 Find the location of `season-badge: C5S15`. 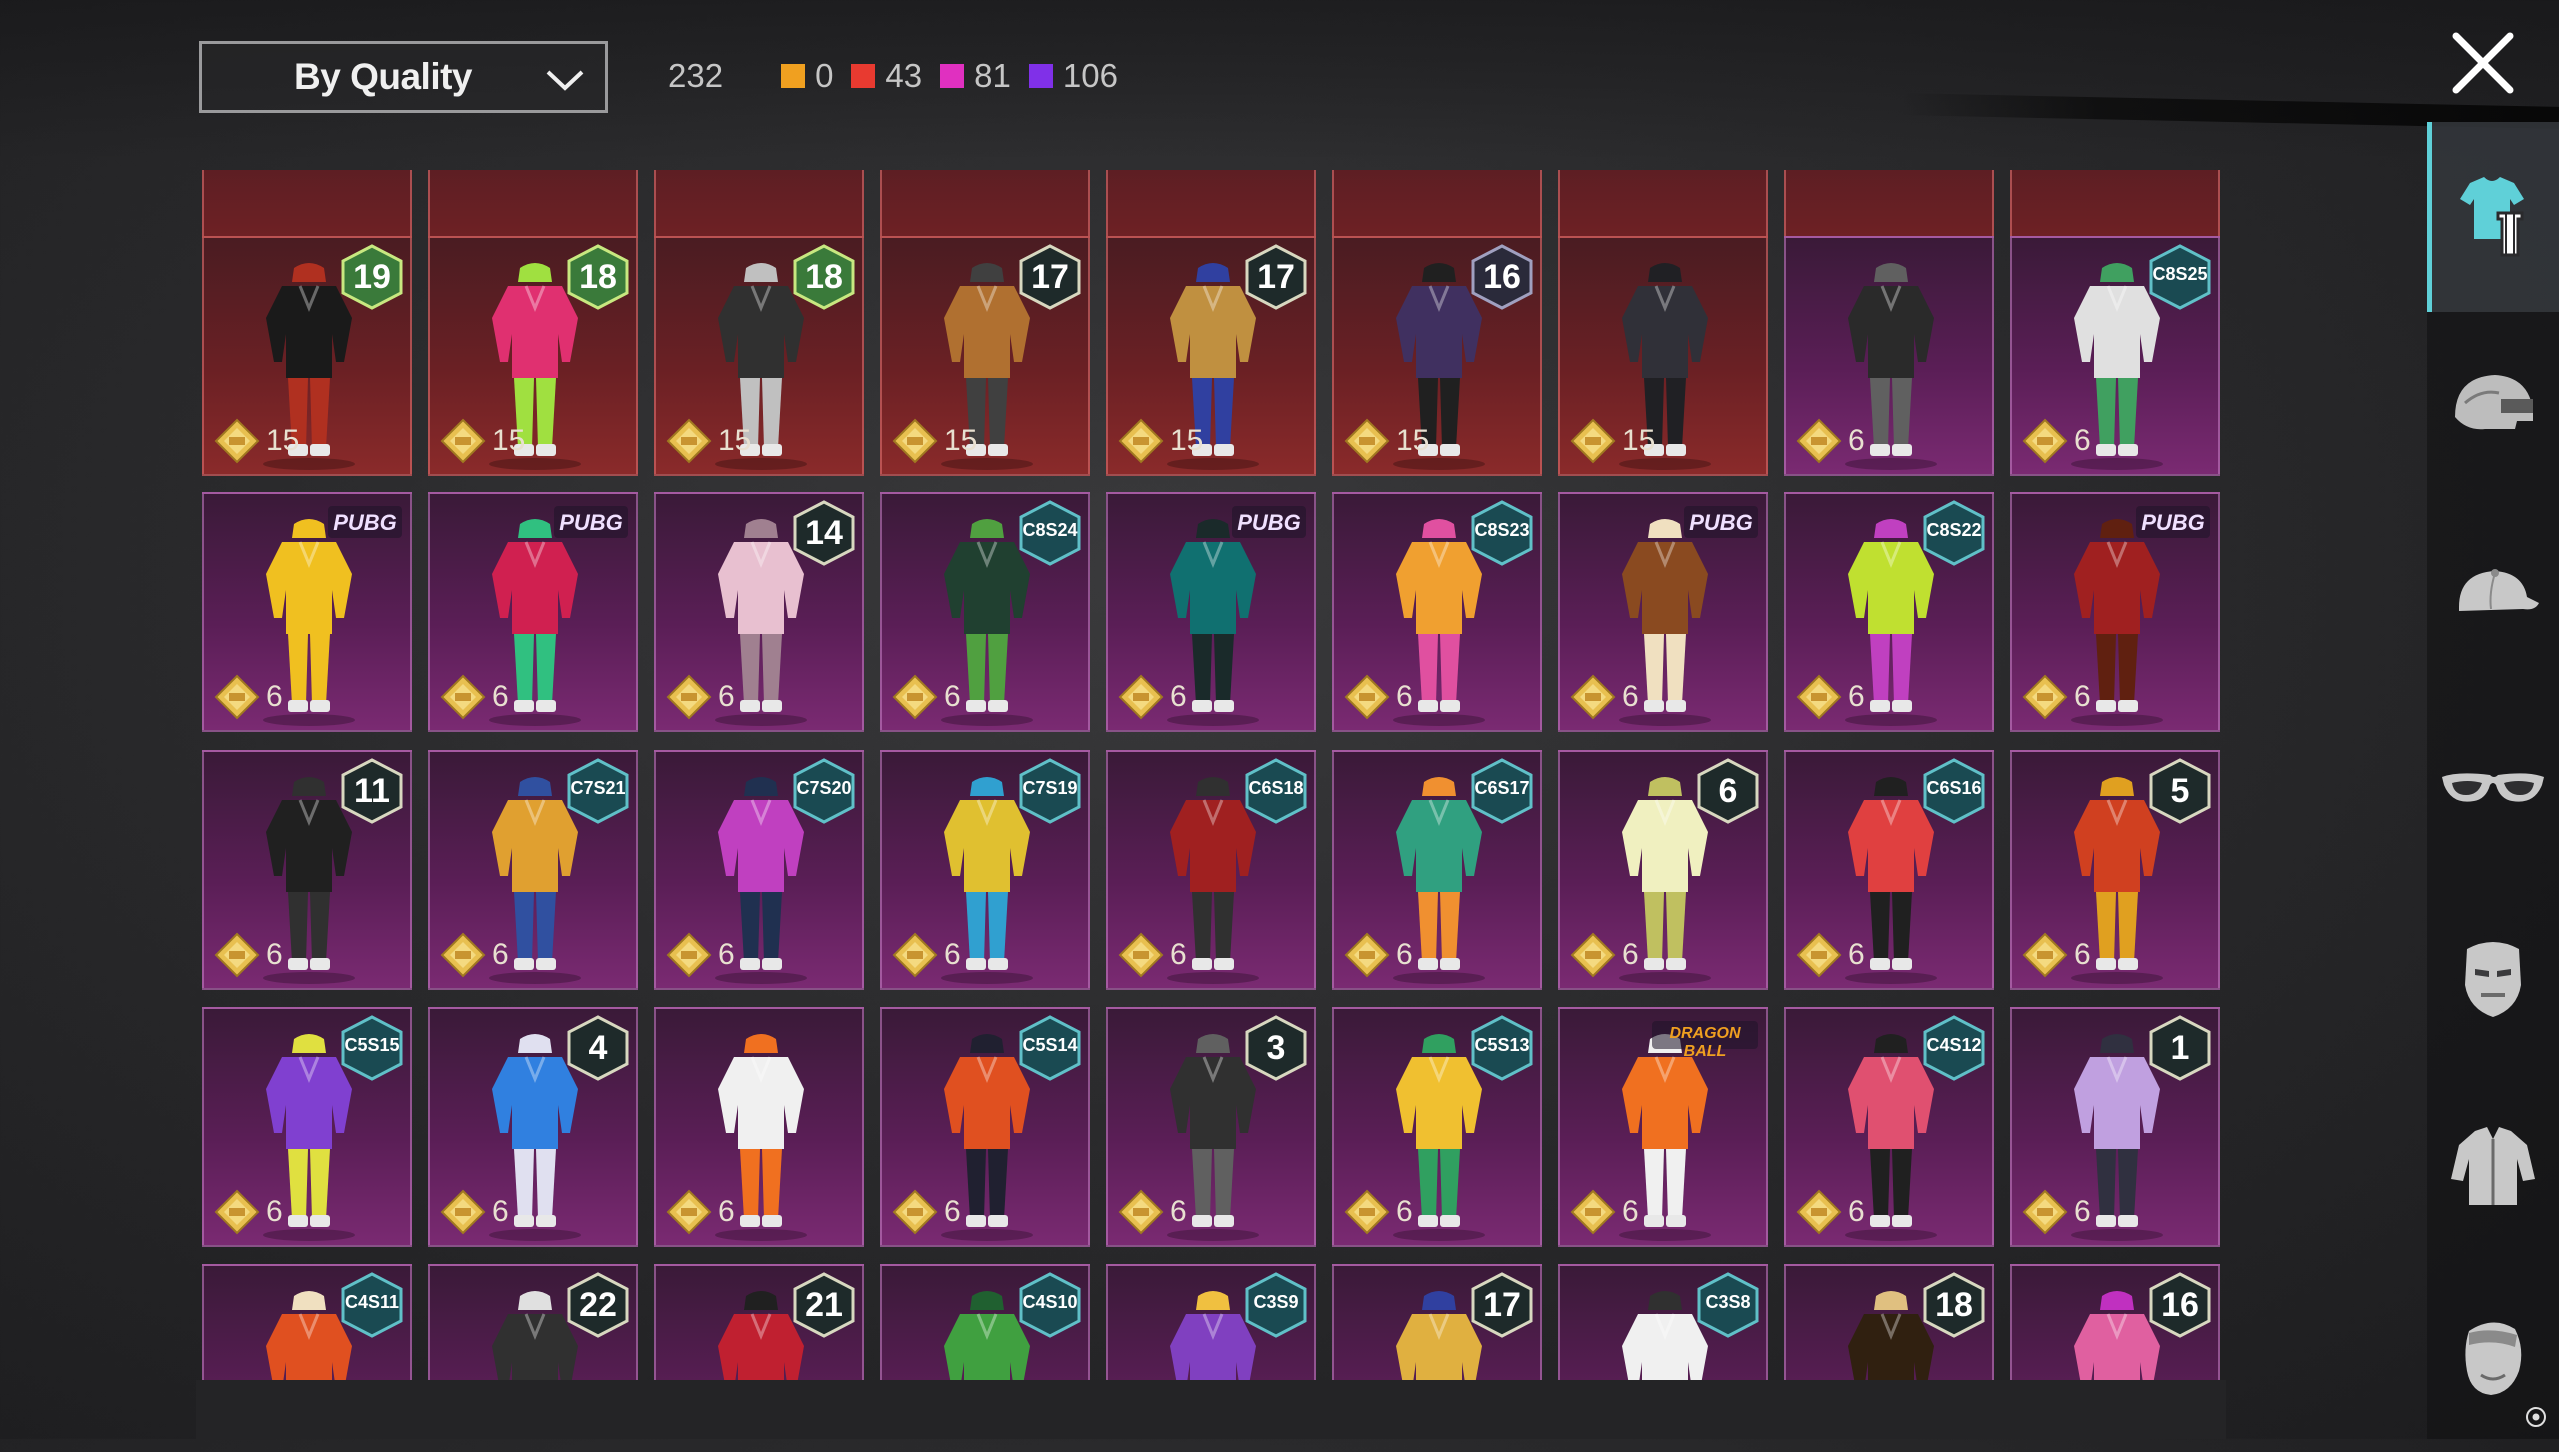

season-badge: C5S15 is located at coordinates (372, 1050).